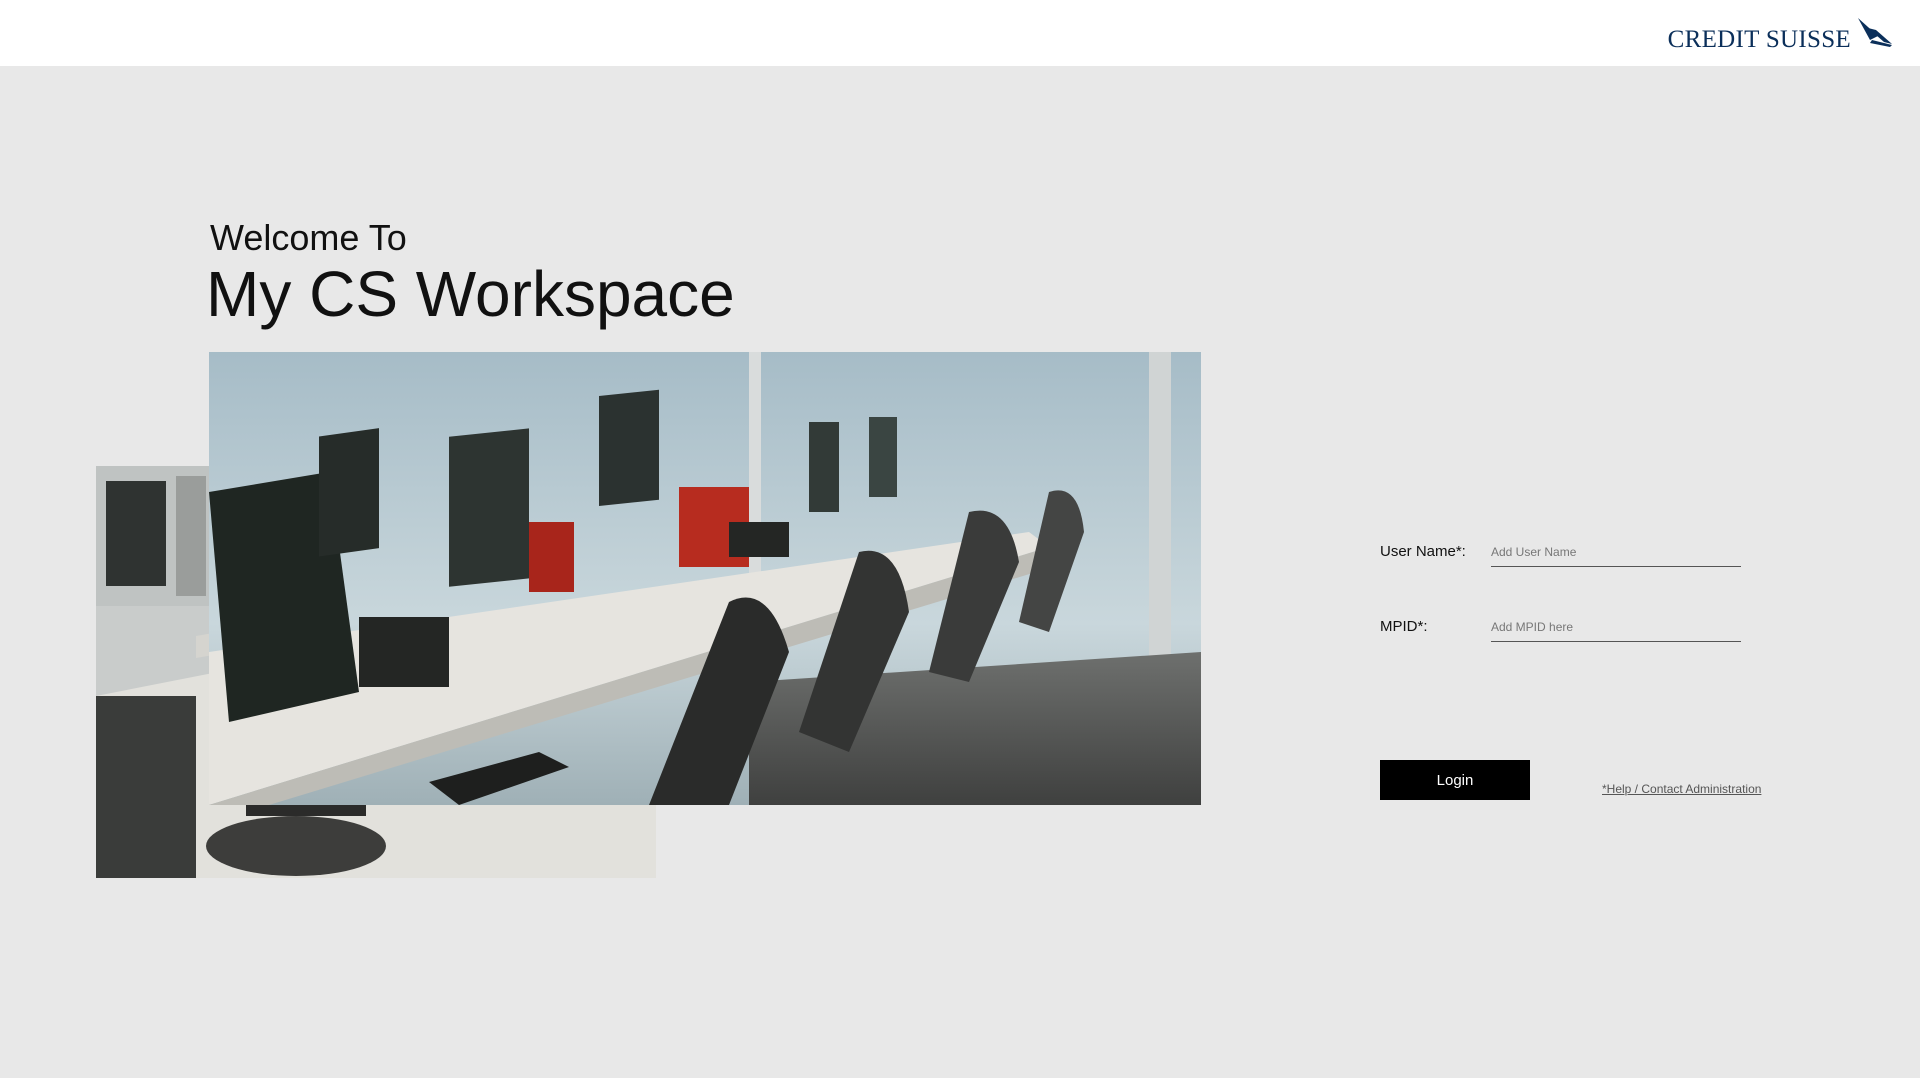 The image size is (1920, 1078). I want to click on mpid-input, so click(1616, 628).